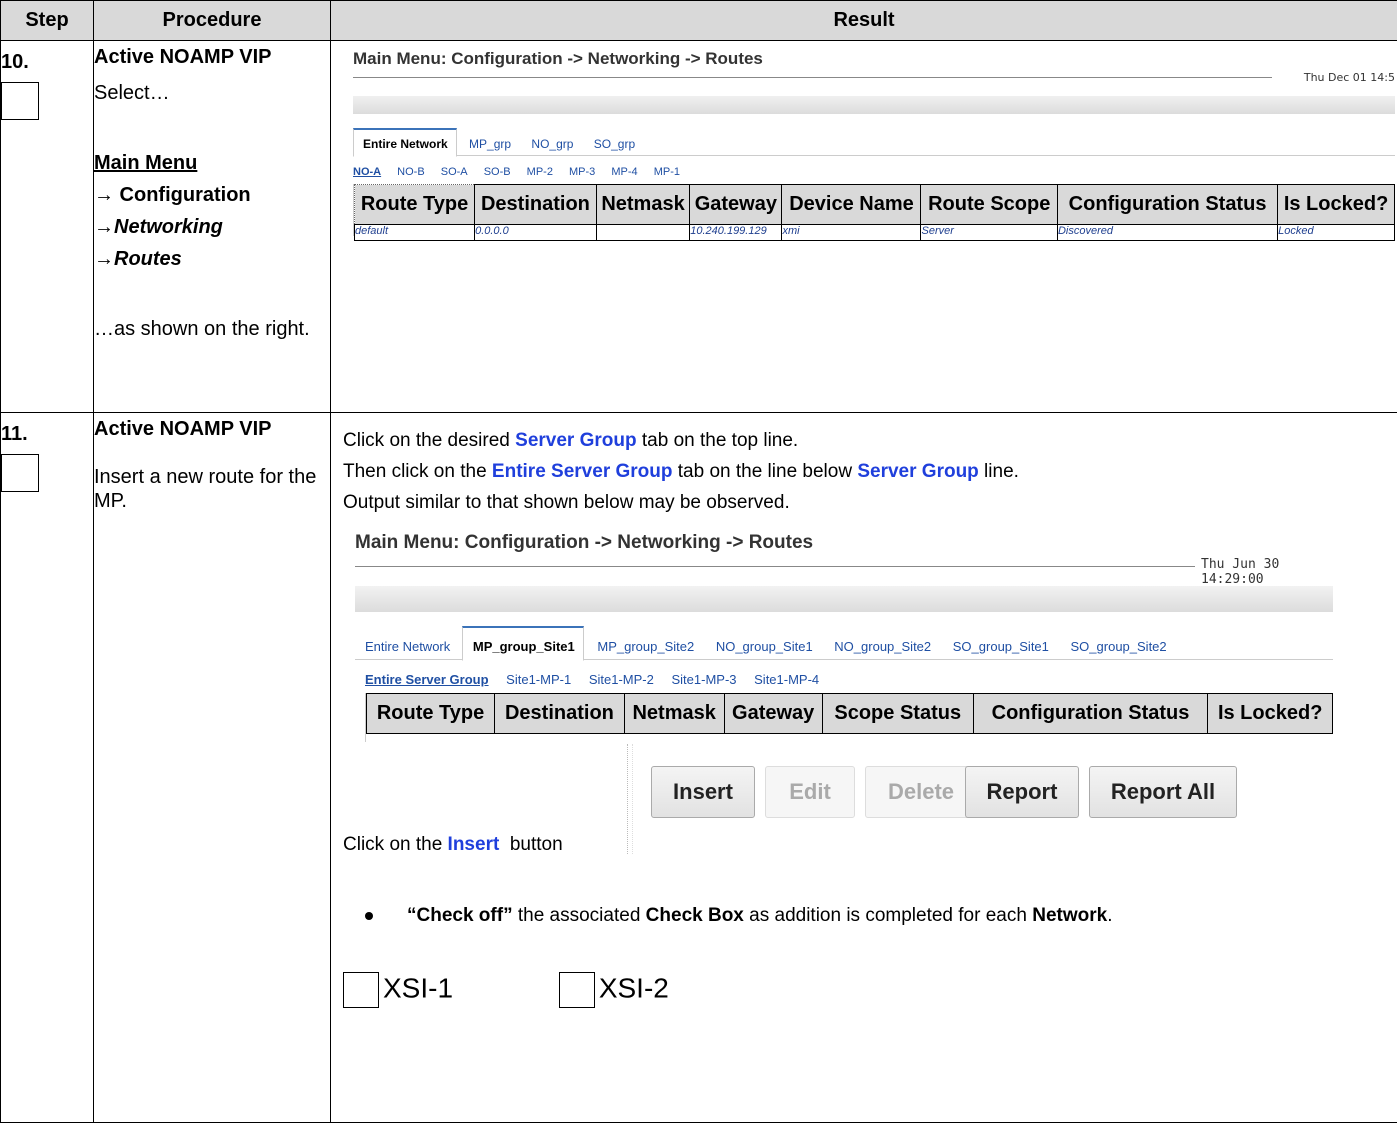 Image resolution: width=1397 pixels, height=1131 pixels. I want to click on server-subtabs: NO-A NO-B SO-A SO-B MP-2 MP-3 MP-4 MP-1, so click(523, 172).